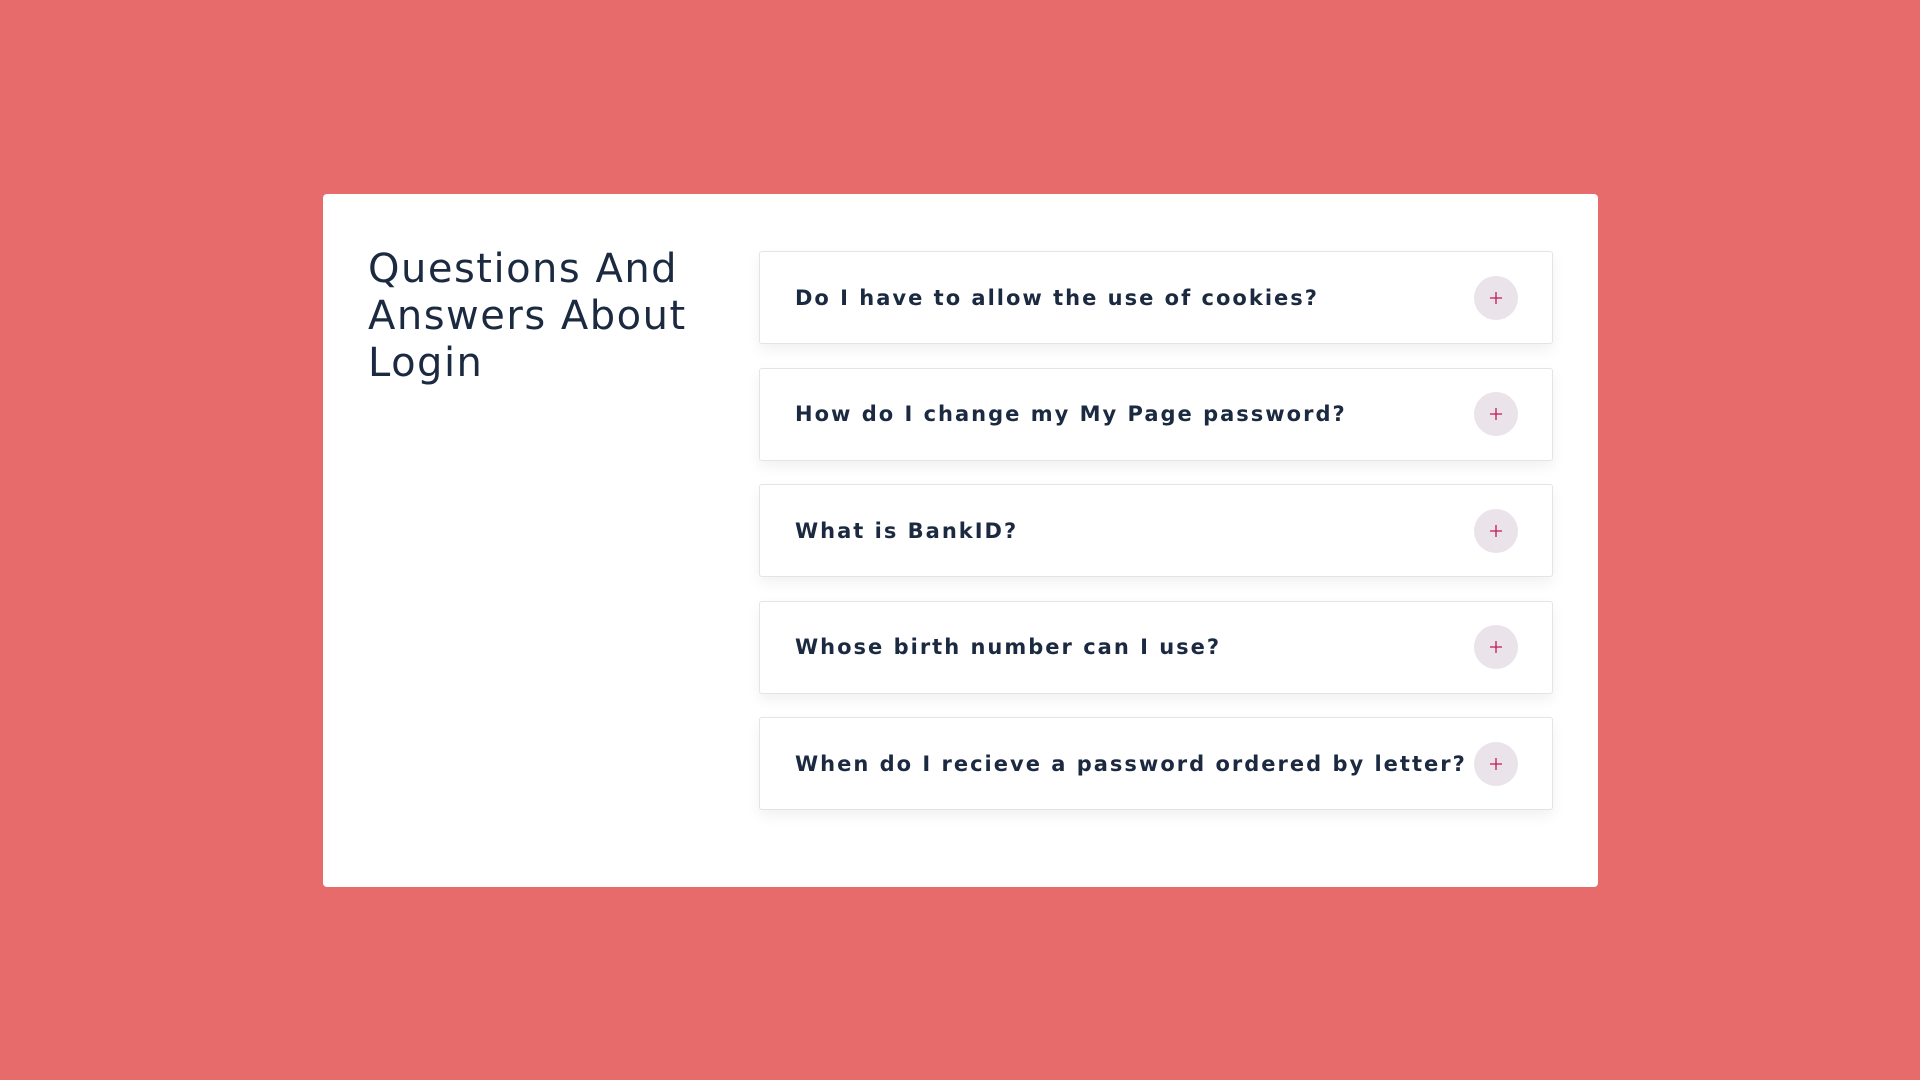 Image resolution: width=1920 pixels, height=1080 pixels. What do you see at coordinates (1008, 647) in the screenshot?
I see `faq-question: Whose birth number can I use?` at bounding box center [1008, 647].